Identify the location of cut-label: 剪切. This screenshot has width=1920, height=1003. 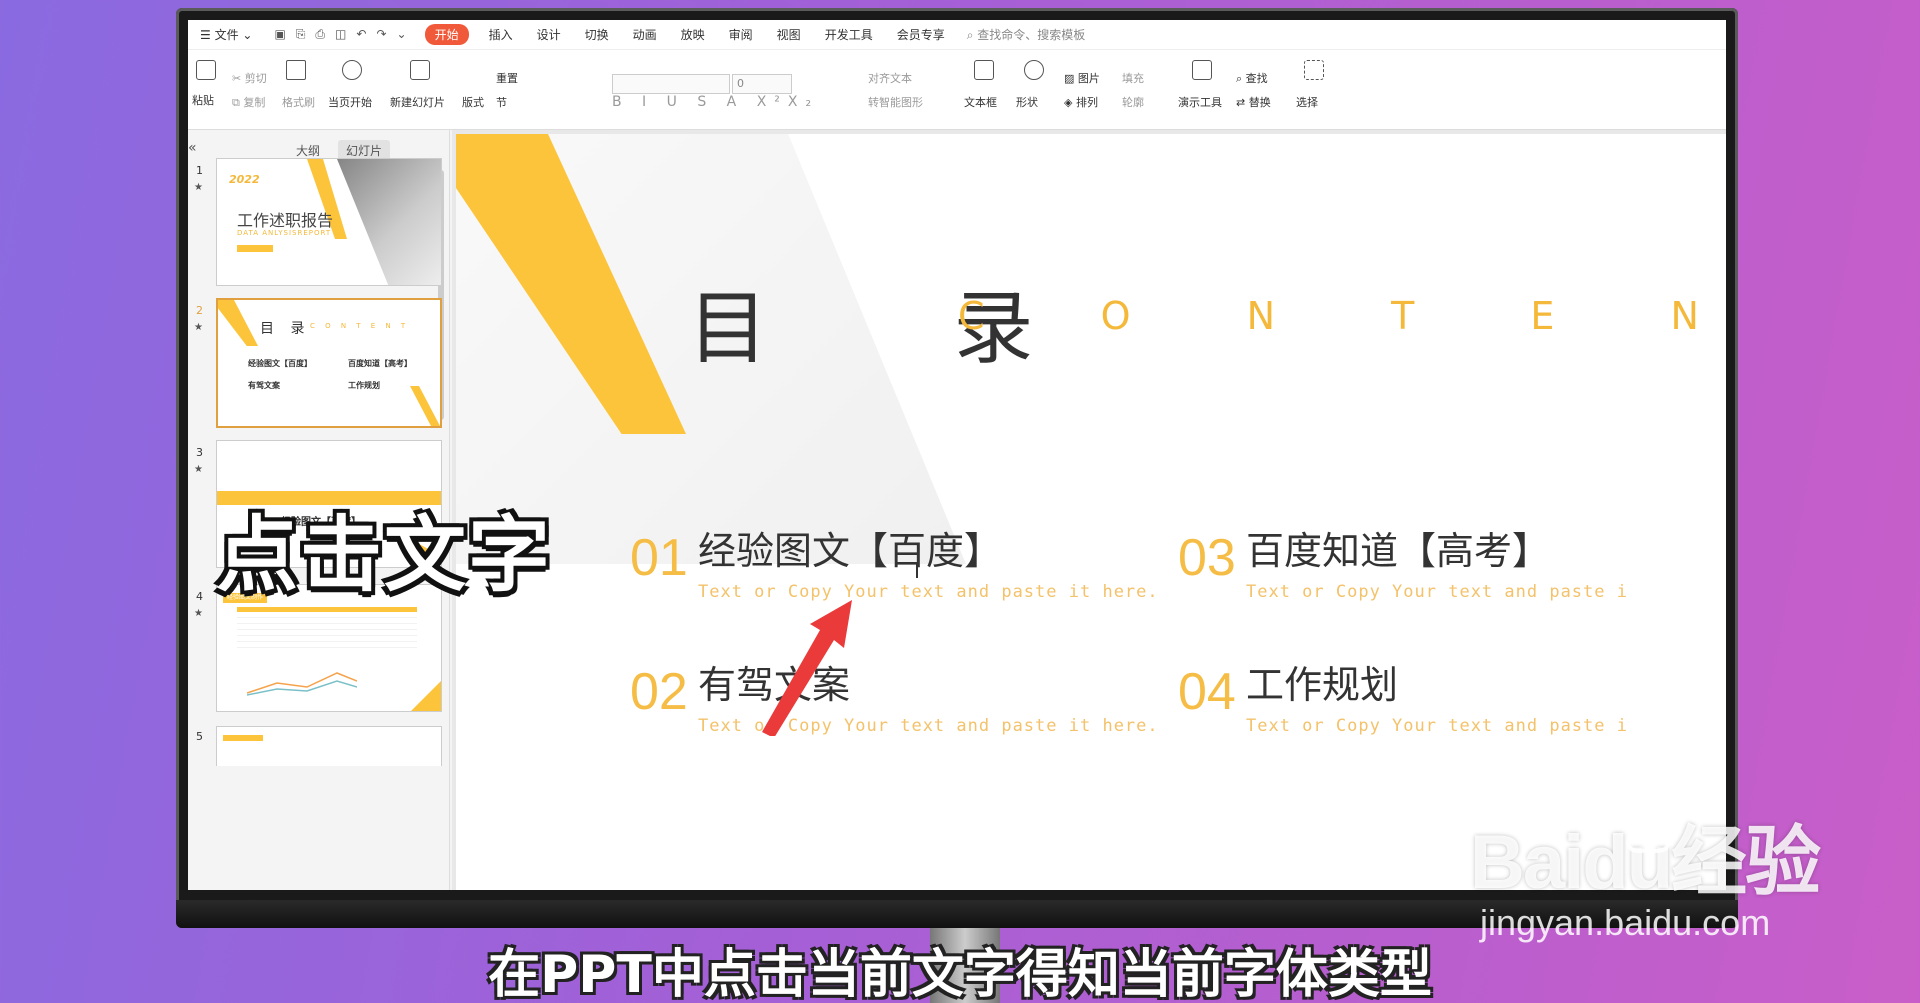
(255, 78).